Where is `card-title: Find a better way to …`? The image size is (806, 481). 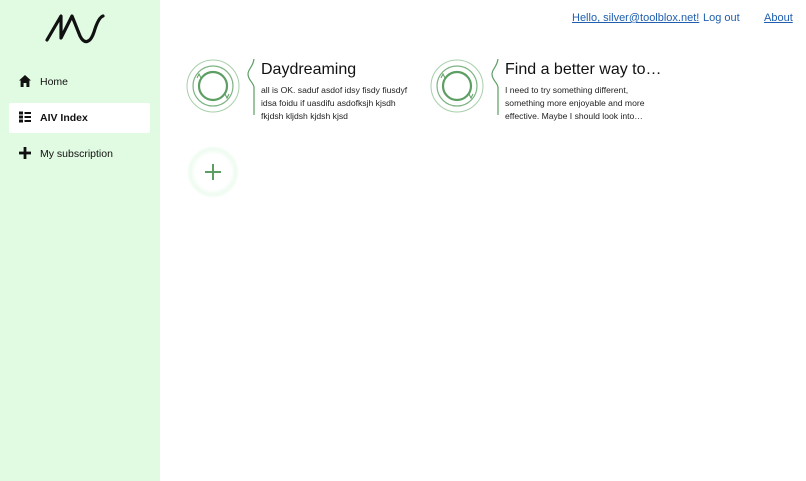 card-title: Find a better way to … is located at coordinates (584, 69).